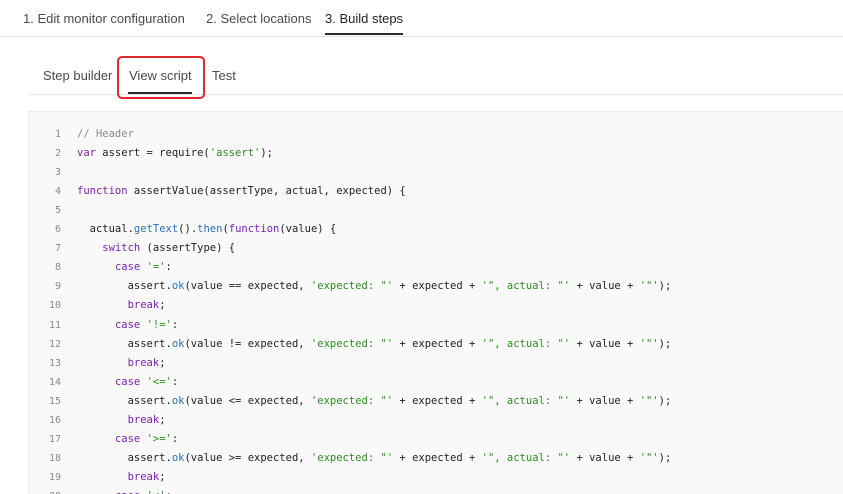 The image size is (843, 494). What do you see at coordinates (54, 306) in the screenshot?
I see `line-number: 10` at bounding box center [54, 306].